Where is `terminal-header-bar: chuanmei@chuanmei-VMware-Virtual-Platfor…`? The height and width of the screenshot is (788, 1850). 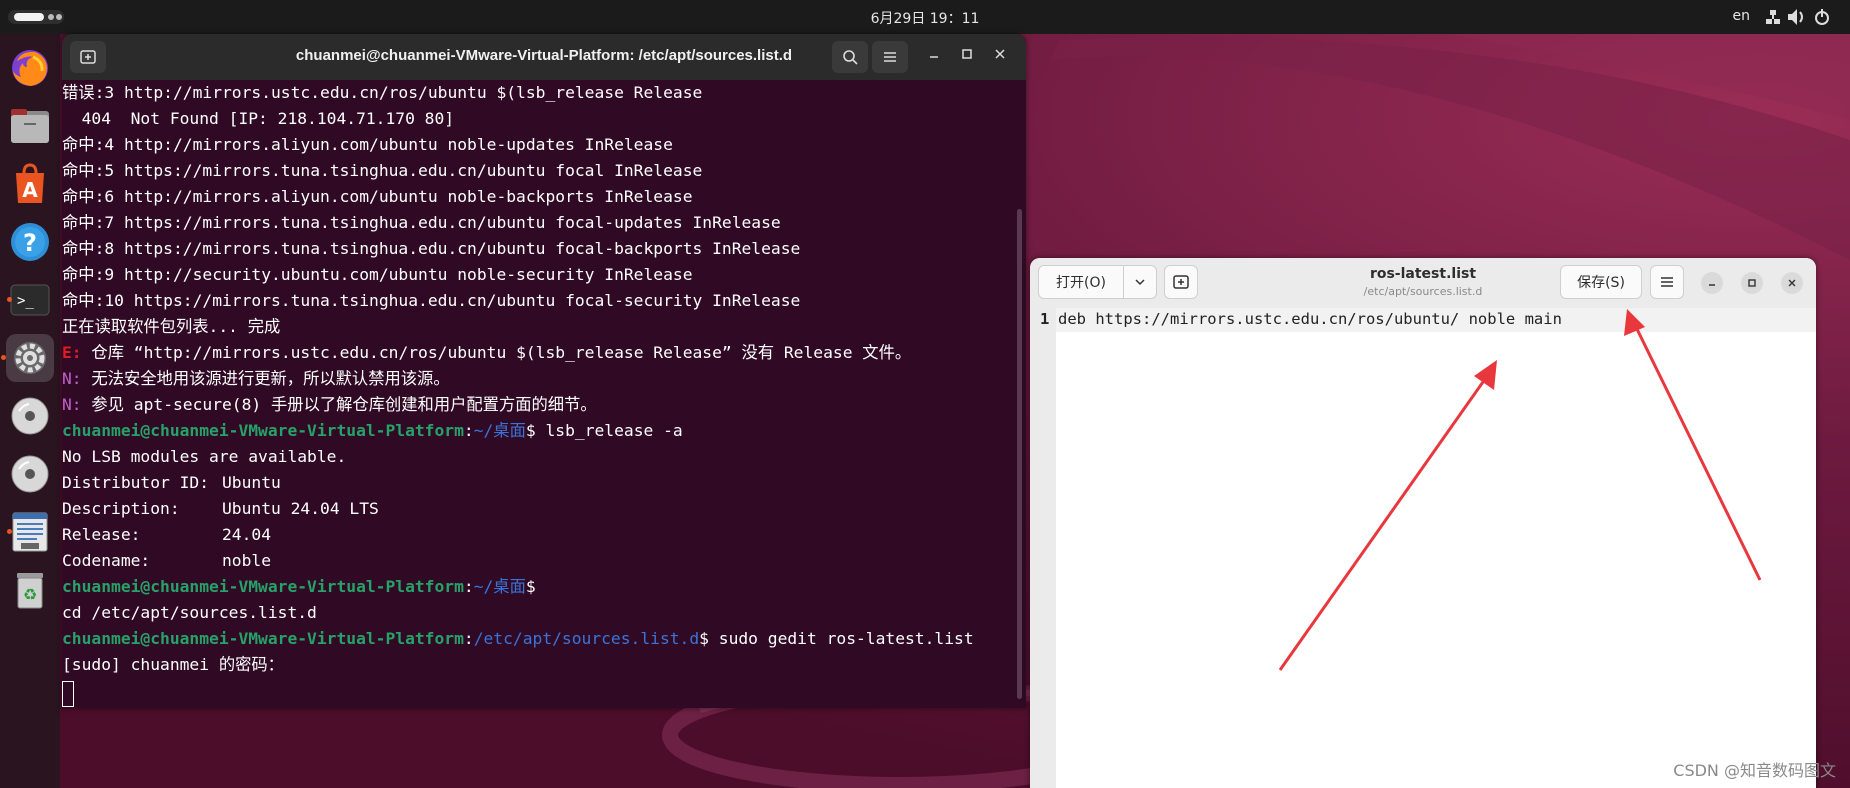
terminal-header-bar: chuanmei@chuanmei-VMware-Virtual-Platfor… is located at coordinates (544, 57).